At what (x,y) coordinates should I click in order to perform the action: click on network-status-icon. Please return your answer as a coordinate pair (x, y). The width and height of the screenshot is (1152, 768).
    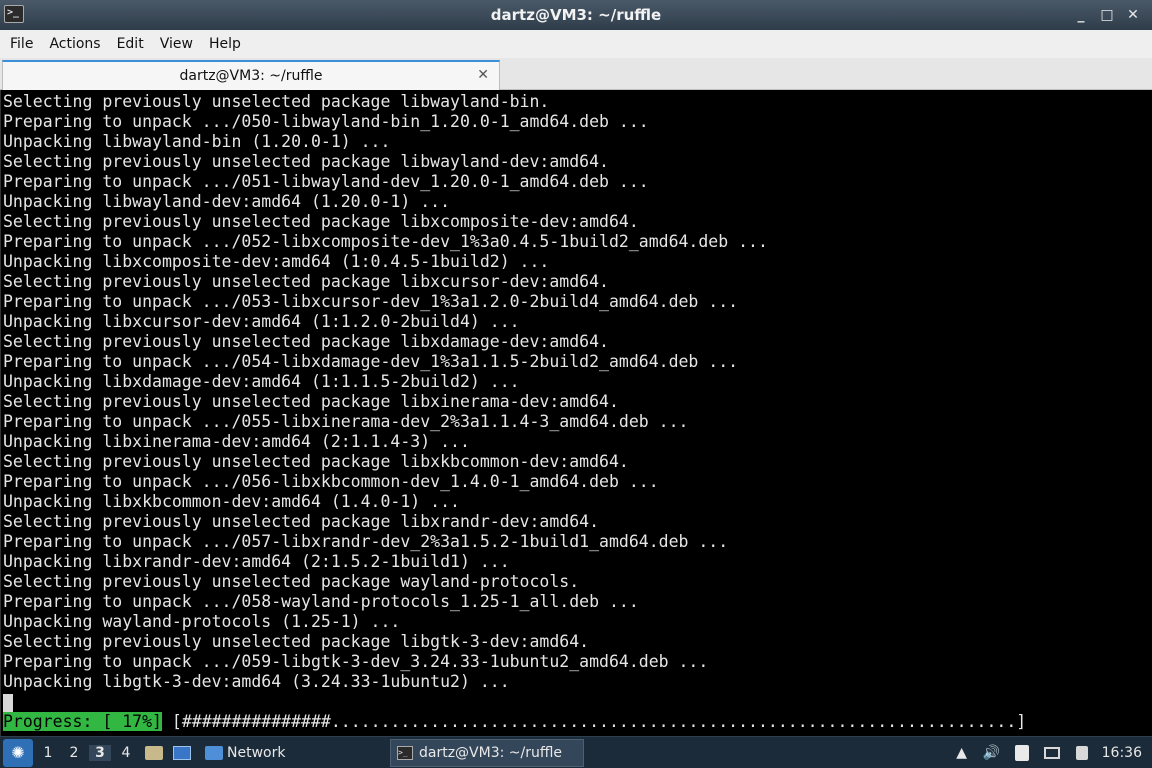
    Looking at the image, I should click on (1052, 753).